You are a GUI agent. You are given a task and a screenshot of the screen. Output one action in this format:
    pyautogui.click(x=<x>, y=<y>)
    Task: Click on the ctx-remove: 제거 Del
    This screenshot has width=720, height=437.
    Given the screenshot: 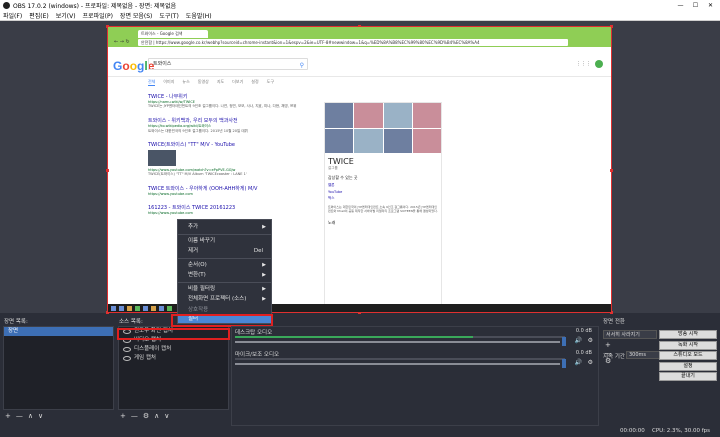 What is the action you would take?
    pyautogui.click(x=224, y=251)
    